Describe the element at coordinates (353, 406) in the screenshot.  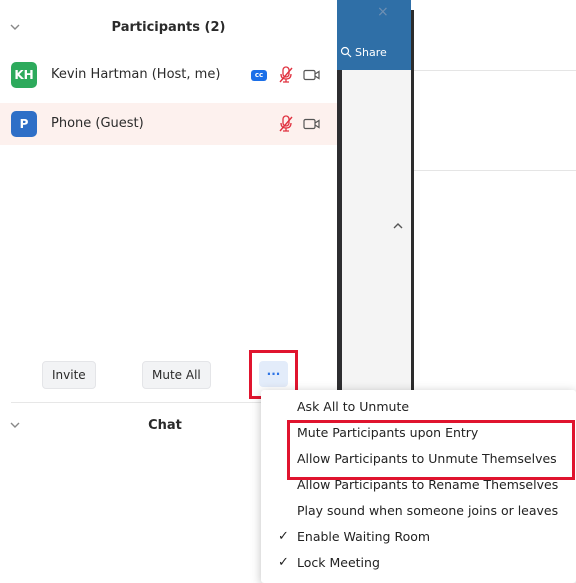
I see `menu-item-label: Ask All to Unmute` at that location.